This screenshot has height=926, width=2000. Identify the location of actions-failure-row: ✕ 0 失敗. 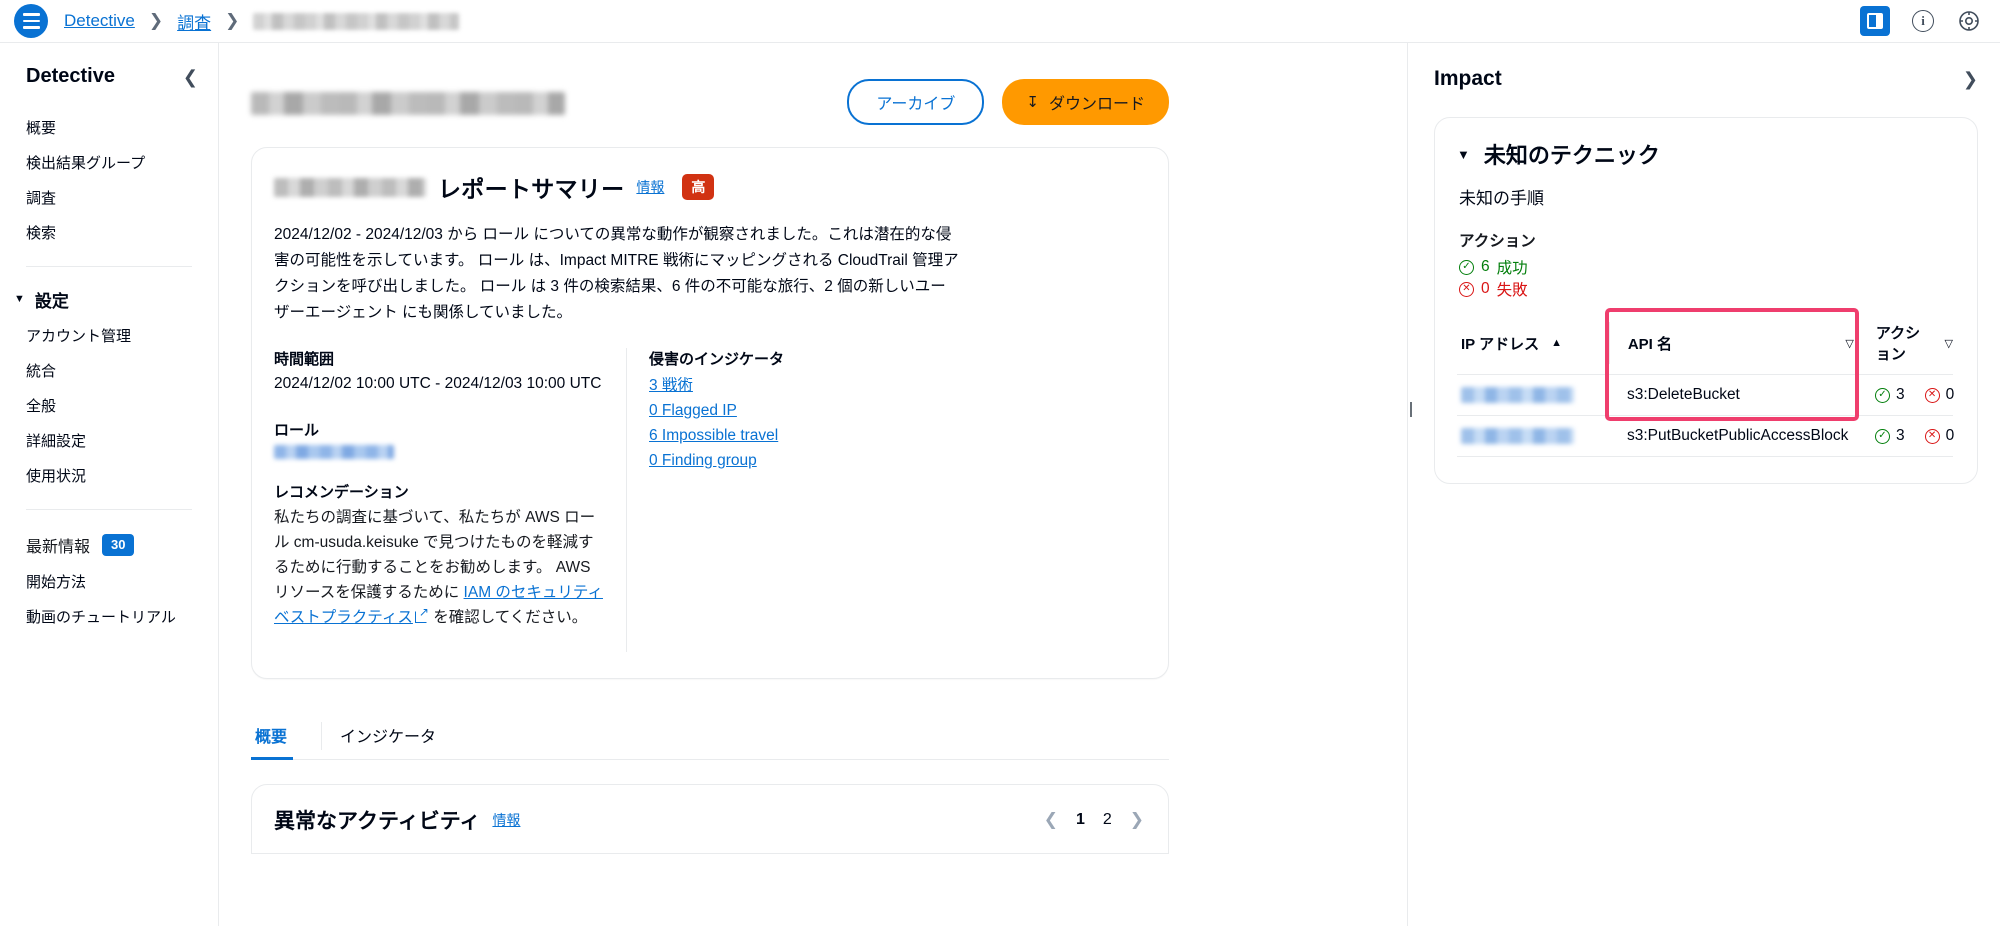
(1706, 289).